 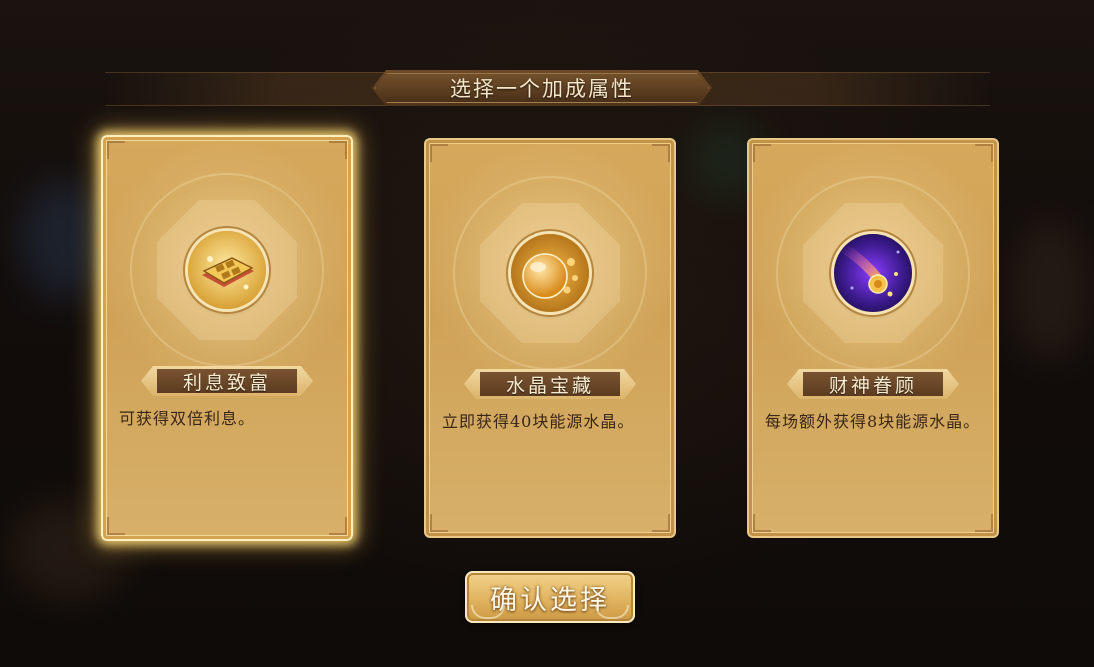 I want to click on cosmic-comet-coin-icon, so click(x=873, y=273).